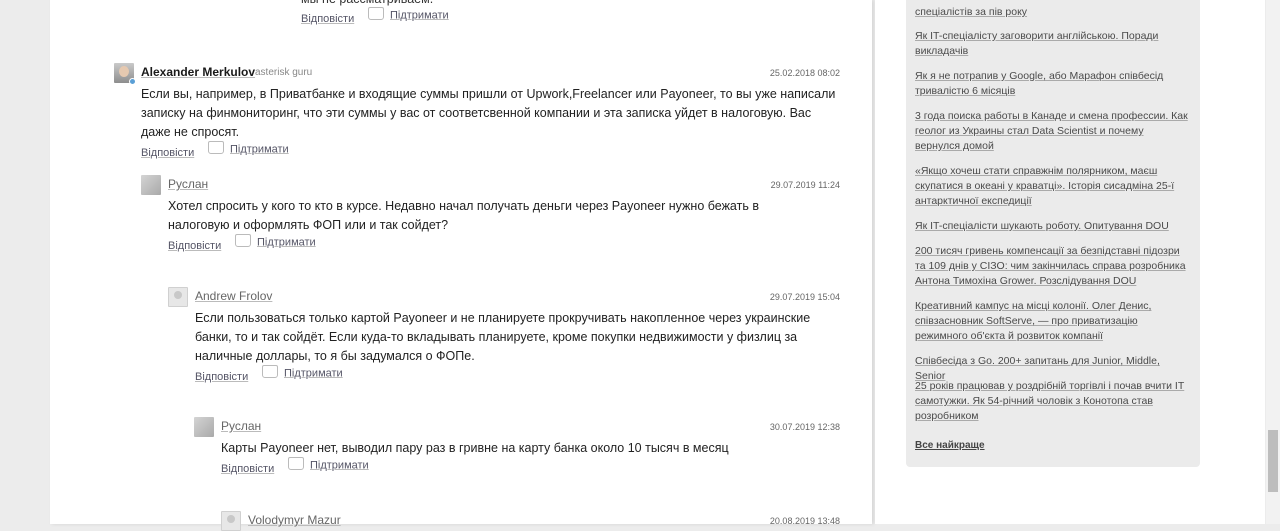  I want to click on author-company: asterisk guru, so click(284, 72).